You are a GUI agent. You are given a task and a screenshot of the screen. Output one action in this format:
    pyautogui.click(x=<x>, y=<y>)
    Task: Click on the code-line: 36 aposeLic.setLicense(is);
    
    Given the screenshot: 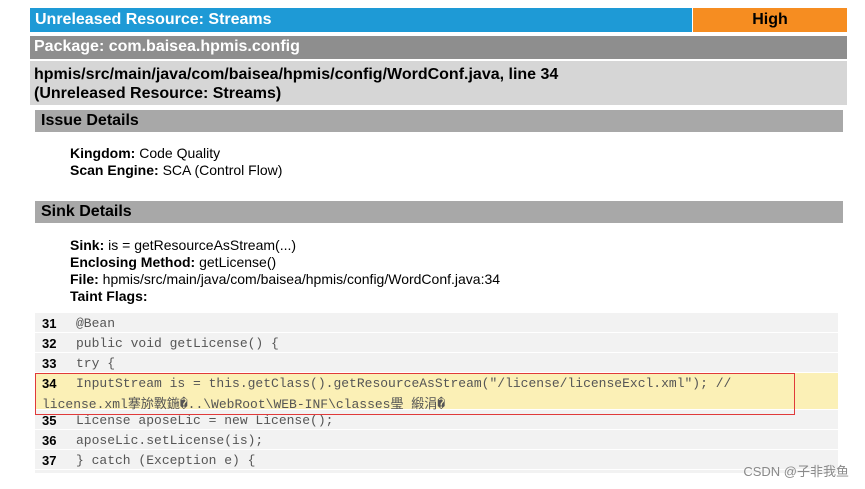 What is the action you would take?
    pyautogui.click(x=436, y=440)
    